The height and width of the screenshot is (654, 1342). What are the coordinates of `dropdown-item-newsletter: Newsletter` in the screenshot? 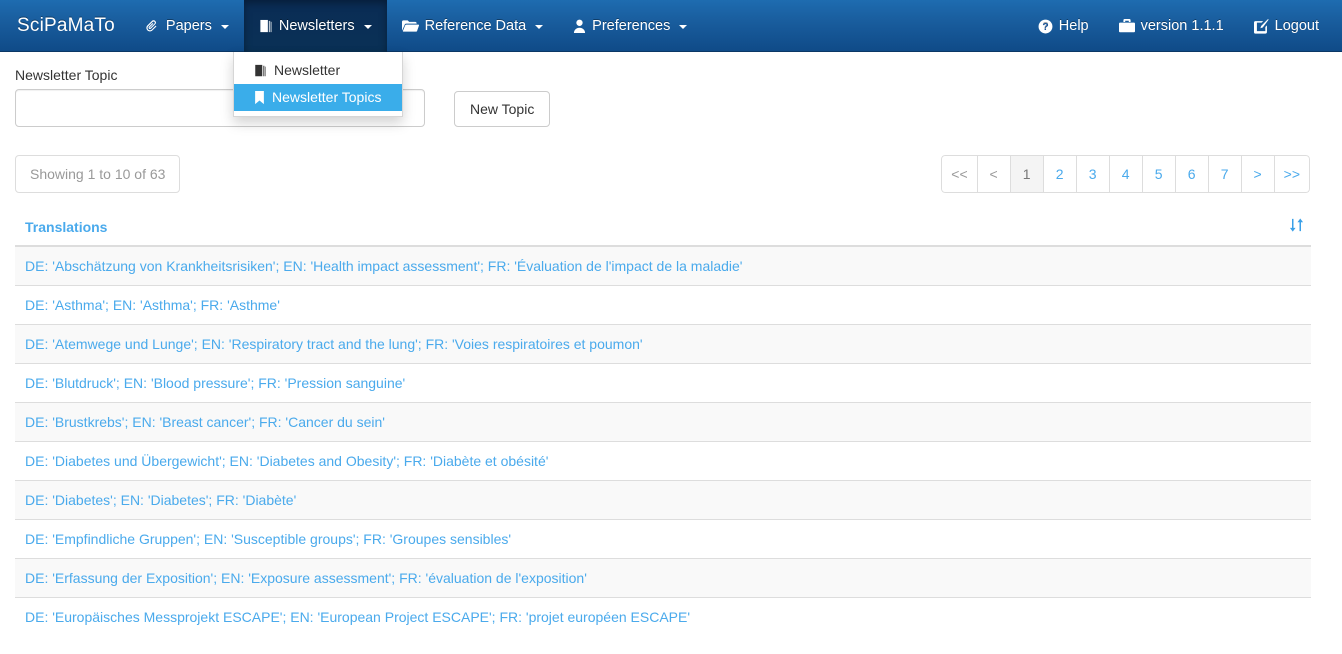 It's located at (318, 70).